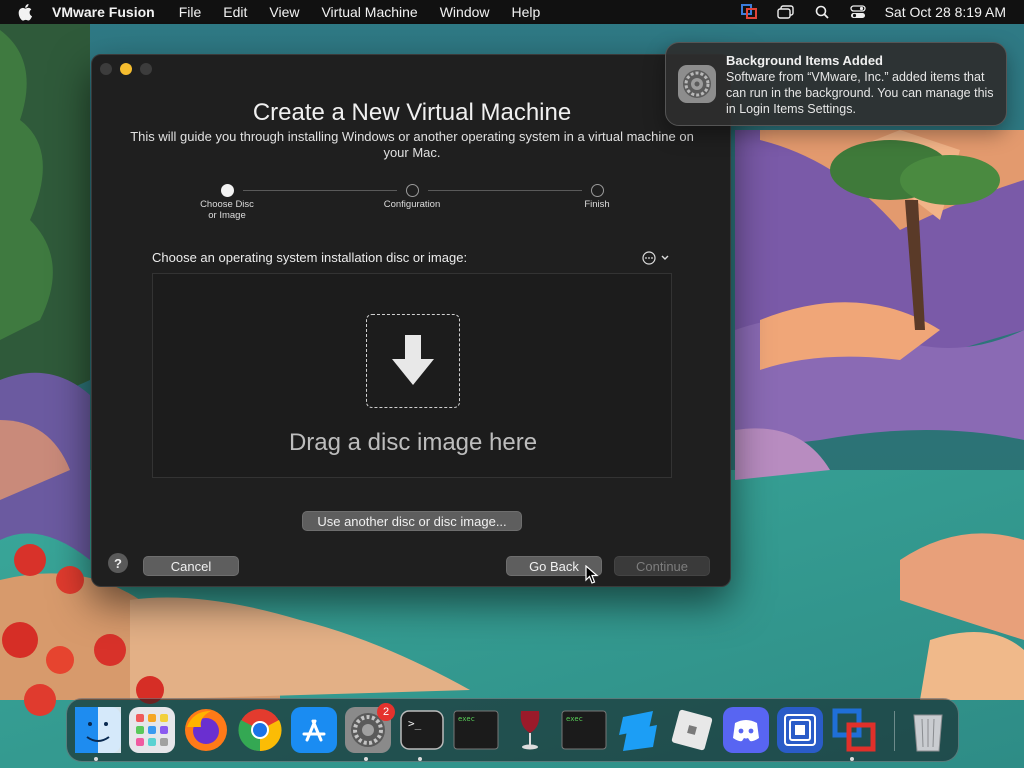  What do you see at coordinates (750, 12) in the screenshot?
I see `vmware-status-icon` at bounding box center [750, 12].